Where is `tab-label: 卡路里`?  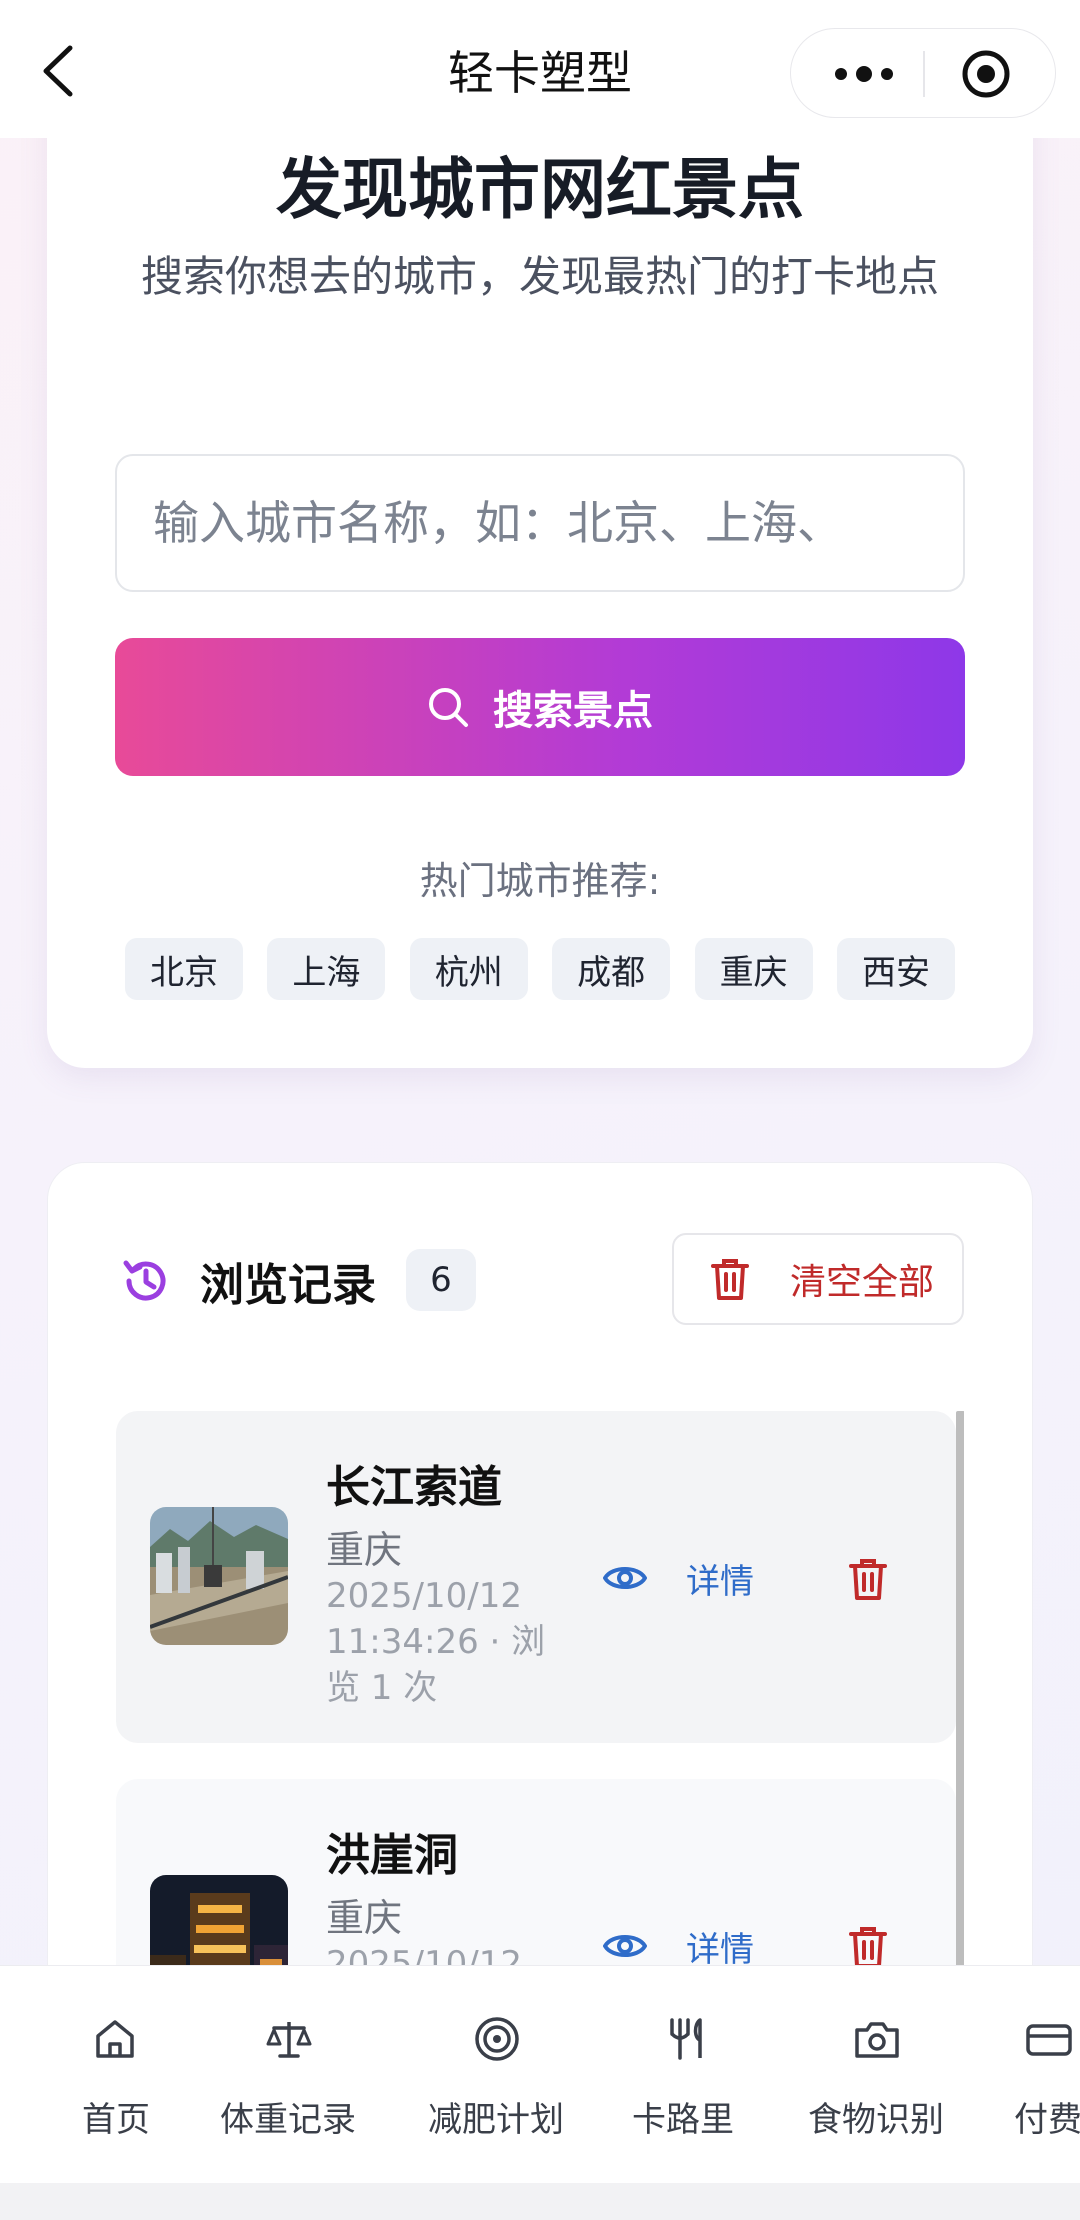 tab-label: 卡路里 is located at coordinates (683, 2120).